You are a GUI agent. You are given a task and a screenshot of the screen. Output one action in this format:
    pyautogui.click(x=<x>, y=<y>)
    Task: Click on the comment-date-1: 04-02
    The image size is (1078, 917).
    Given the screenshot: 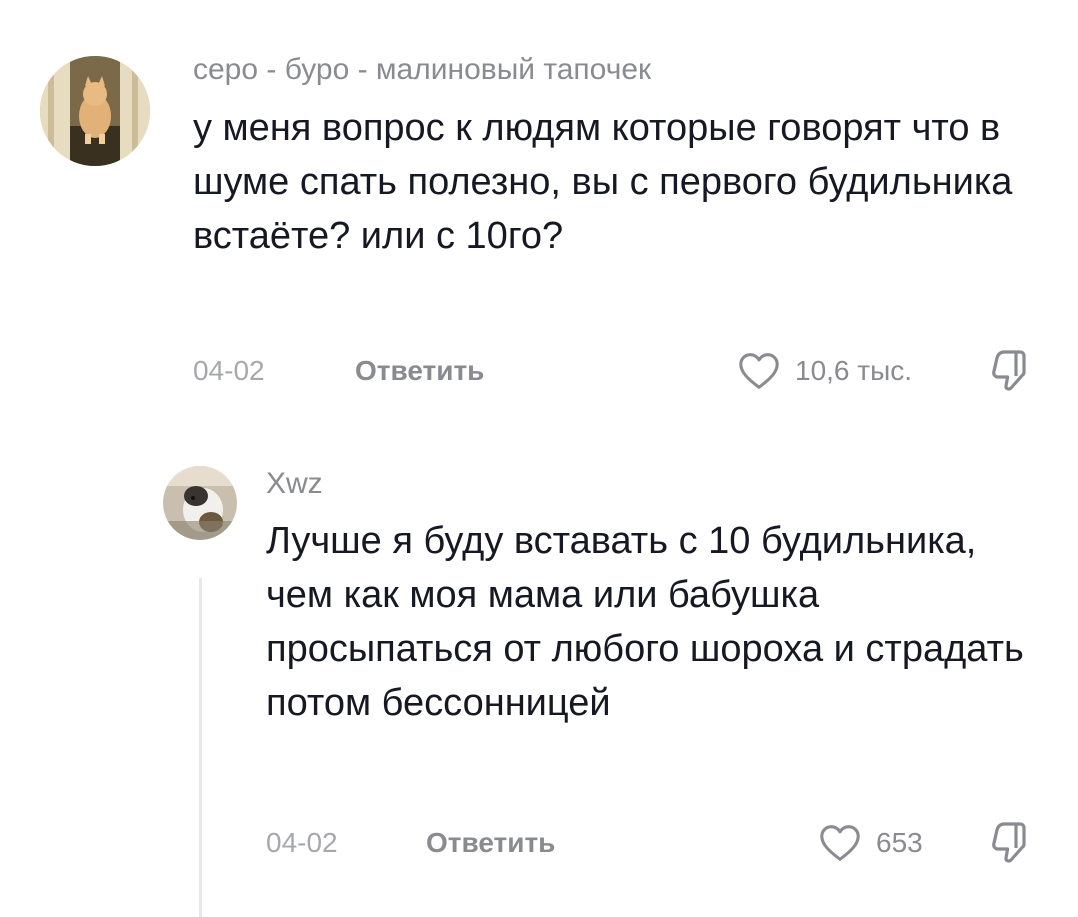 What is the action you would take?
    pyautogui.click(x=229, y=370)
    